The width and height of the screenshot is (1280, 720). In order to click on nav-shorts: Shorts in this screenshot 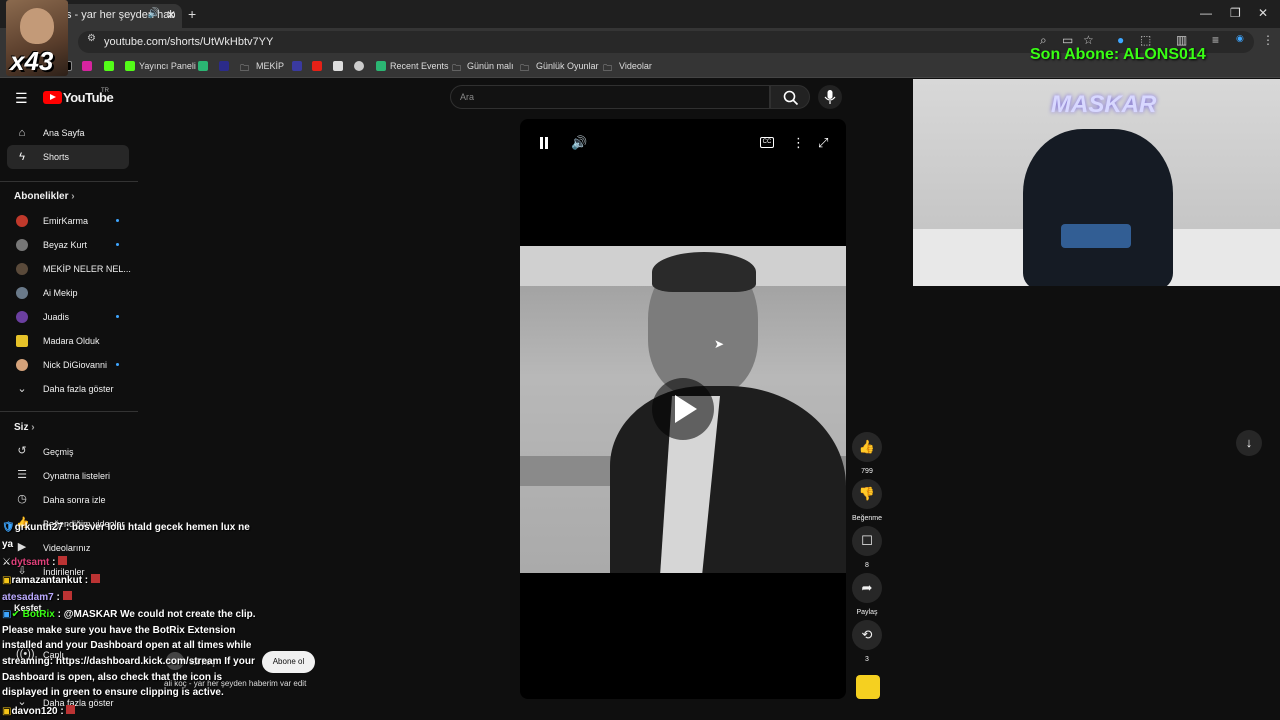, I will do `click(56, 157)`.